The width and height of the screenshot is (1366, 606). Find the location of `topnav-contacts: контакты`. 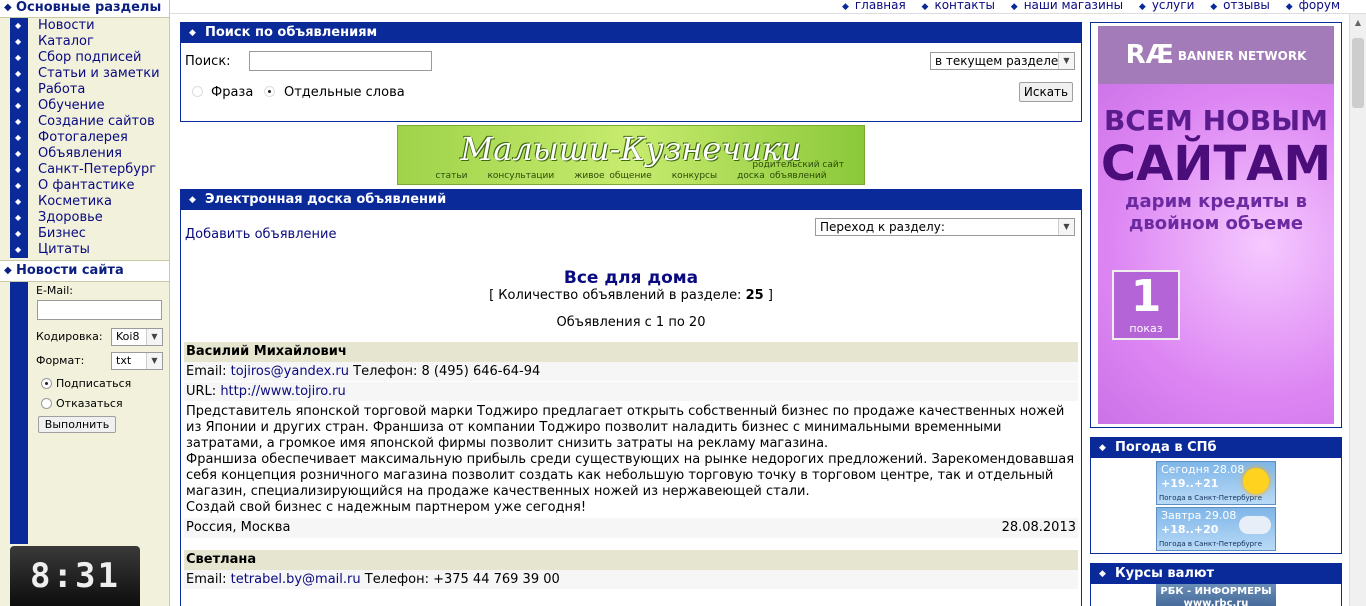

topnav-contacts: контакты is located at coordinates (964, 6).